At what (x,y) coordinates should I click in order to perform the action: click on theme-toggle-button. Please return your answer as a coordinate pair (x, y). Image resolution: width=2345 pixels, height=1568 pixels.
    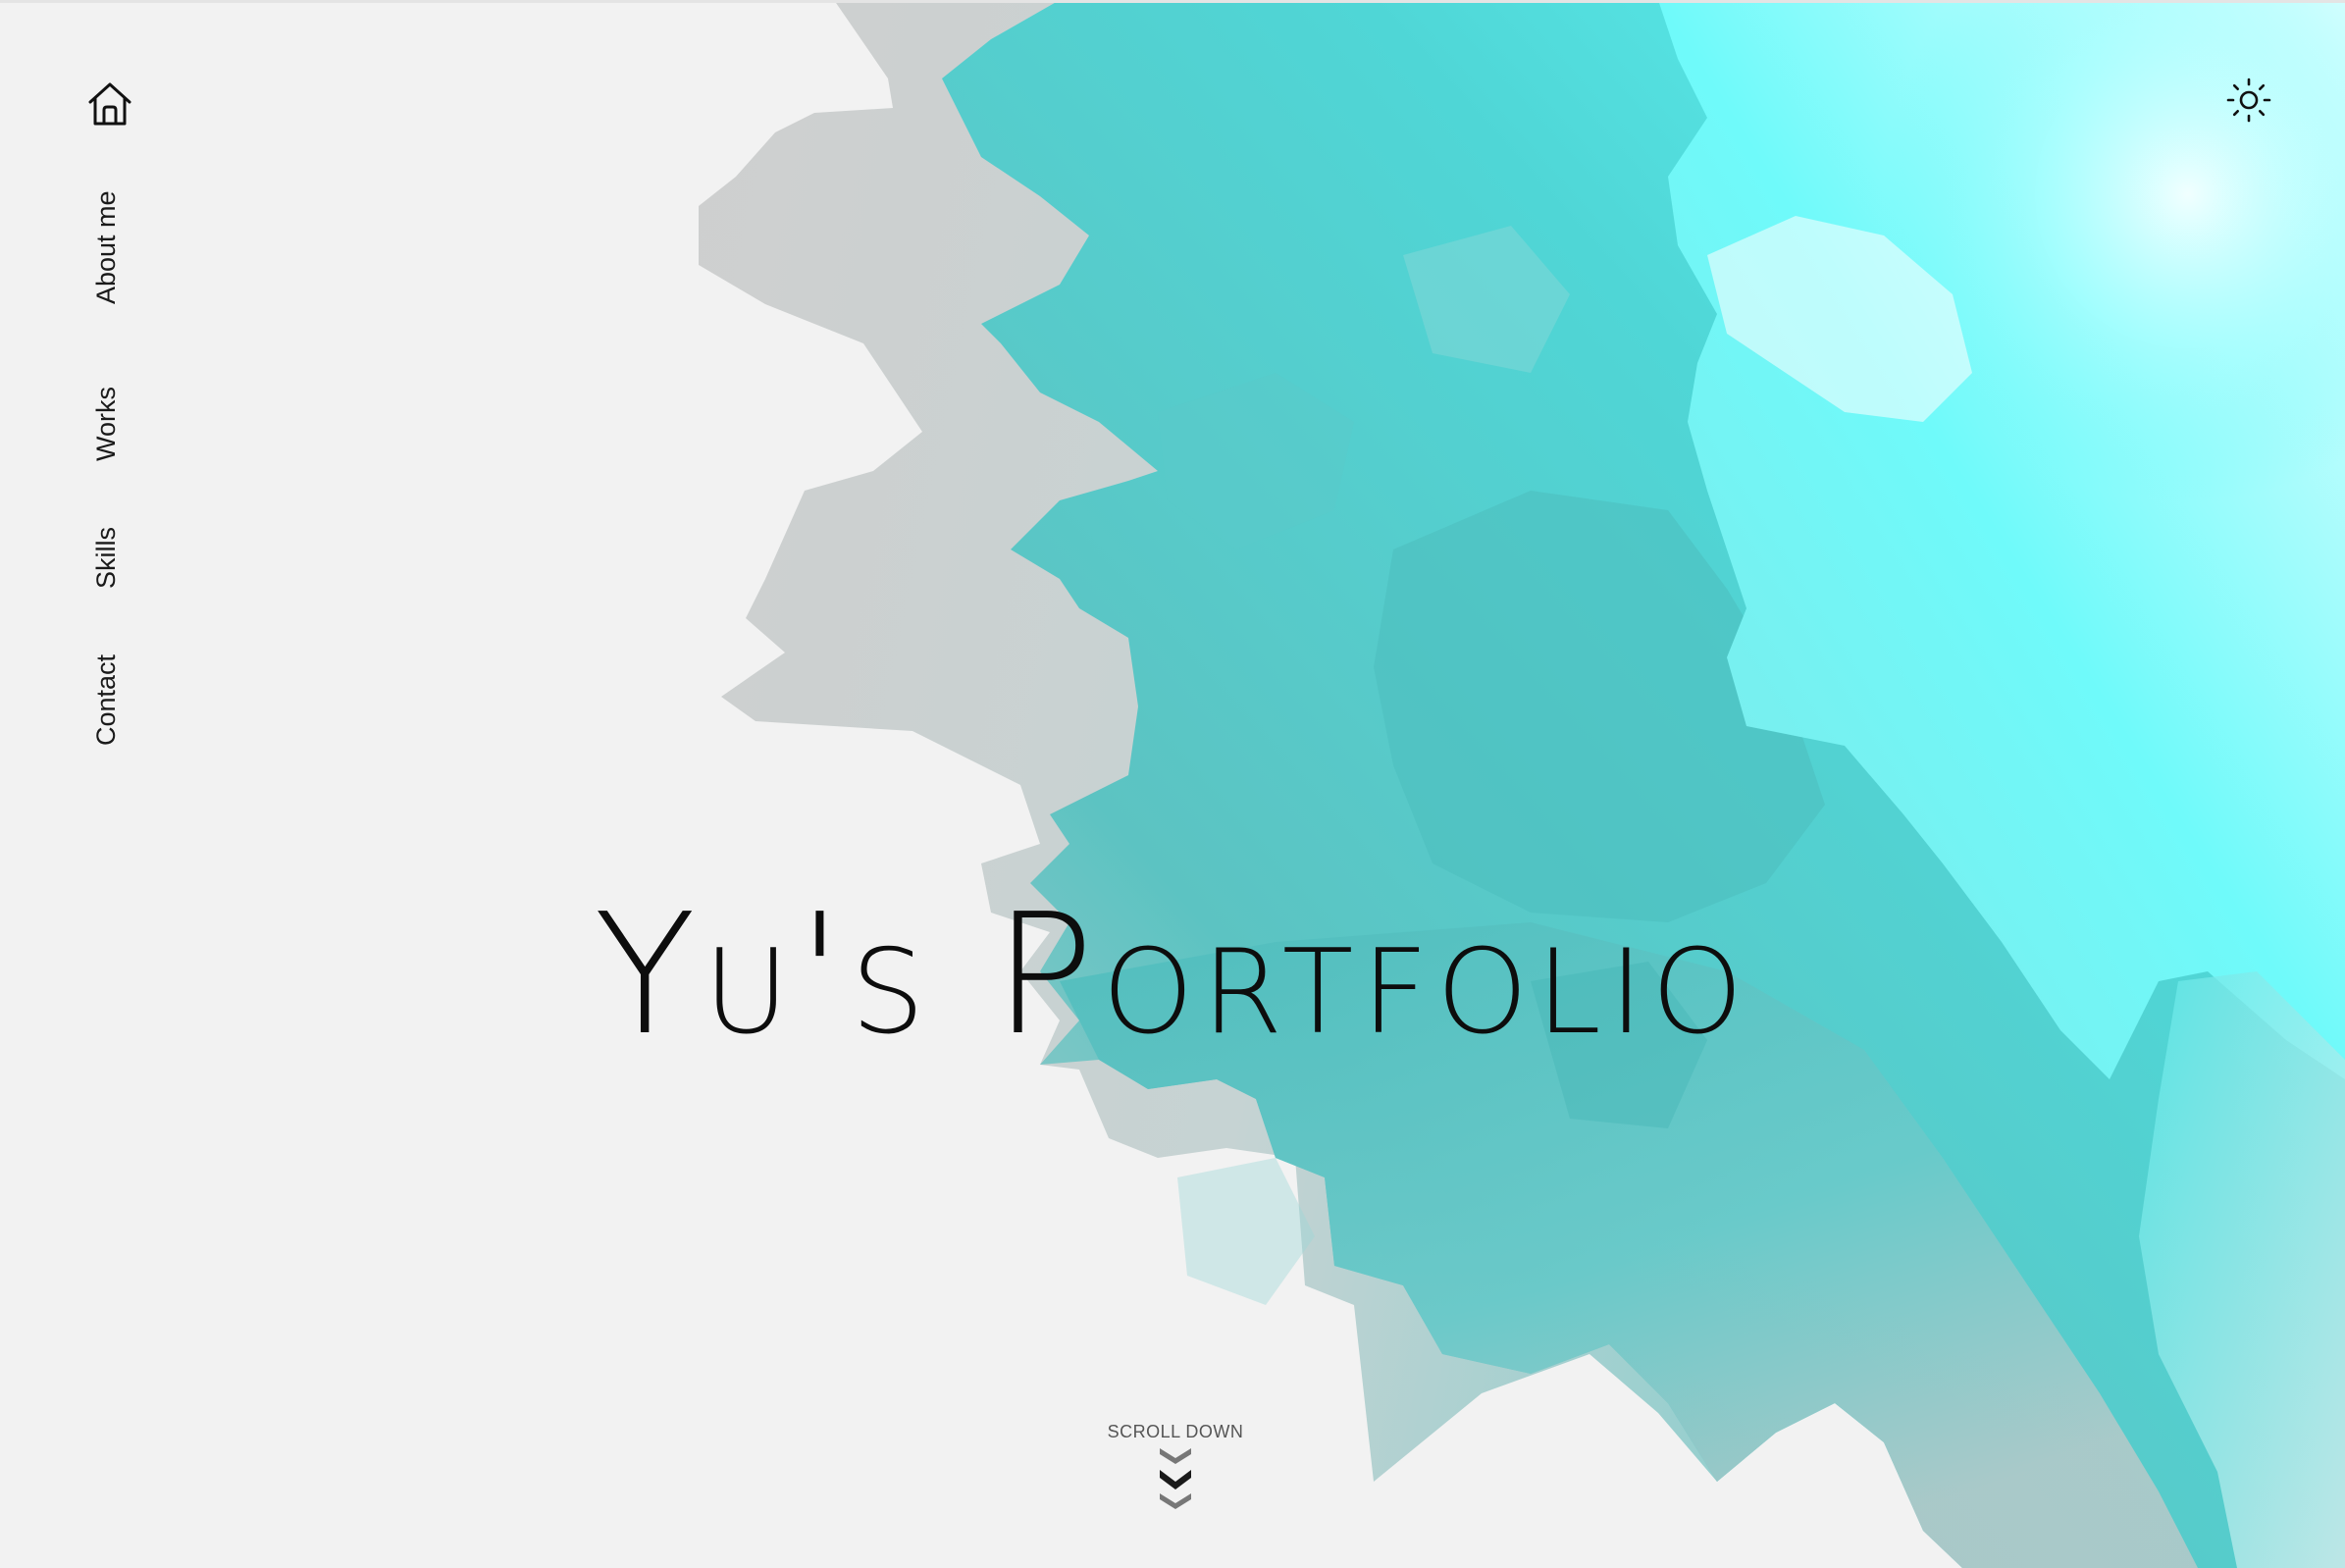
    Looking at the image, I should click on (2248, 100).